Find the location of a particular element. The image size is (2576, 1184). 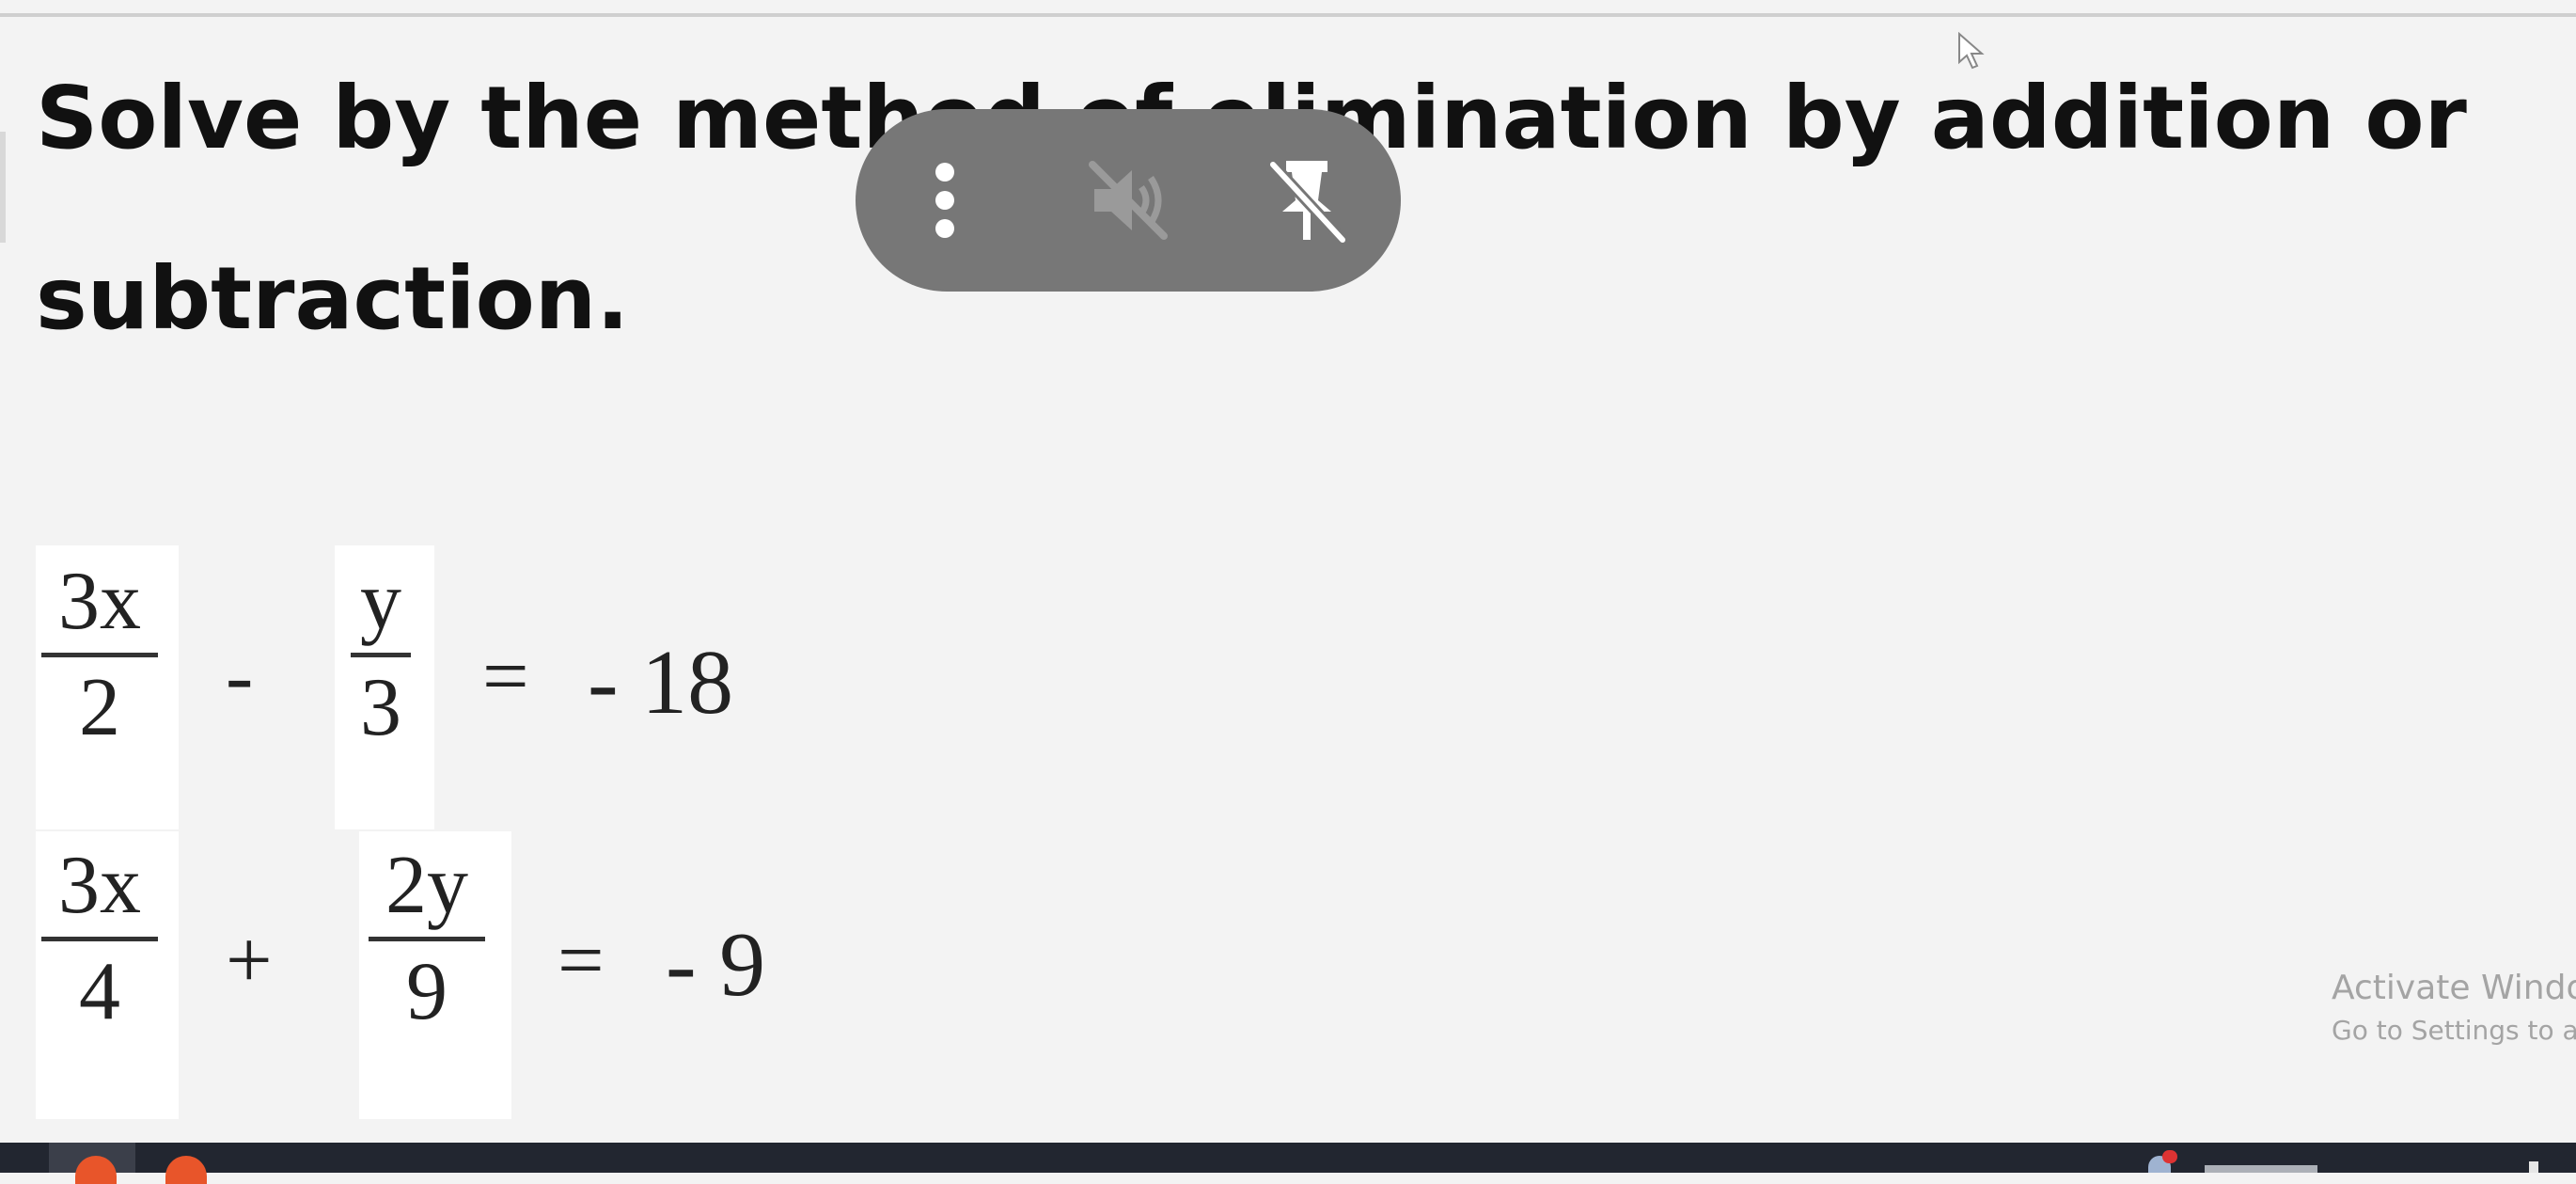

equation-2-equals: = is located at coordinates (582, 960).